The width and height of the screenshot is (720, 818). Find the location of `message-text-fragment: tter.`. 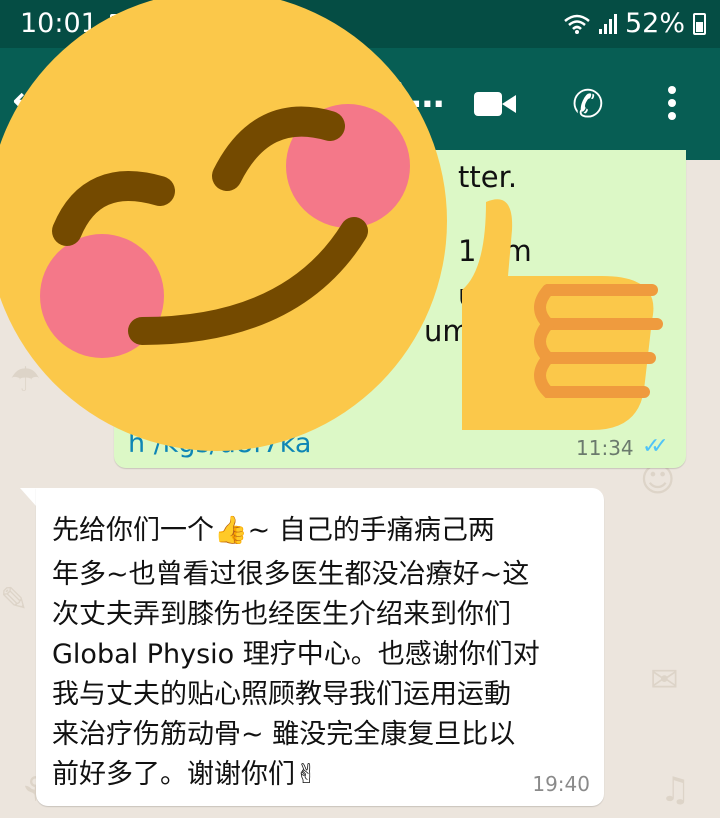

message-text-fragment: tter. is located at coordinates (488, 177).